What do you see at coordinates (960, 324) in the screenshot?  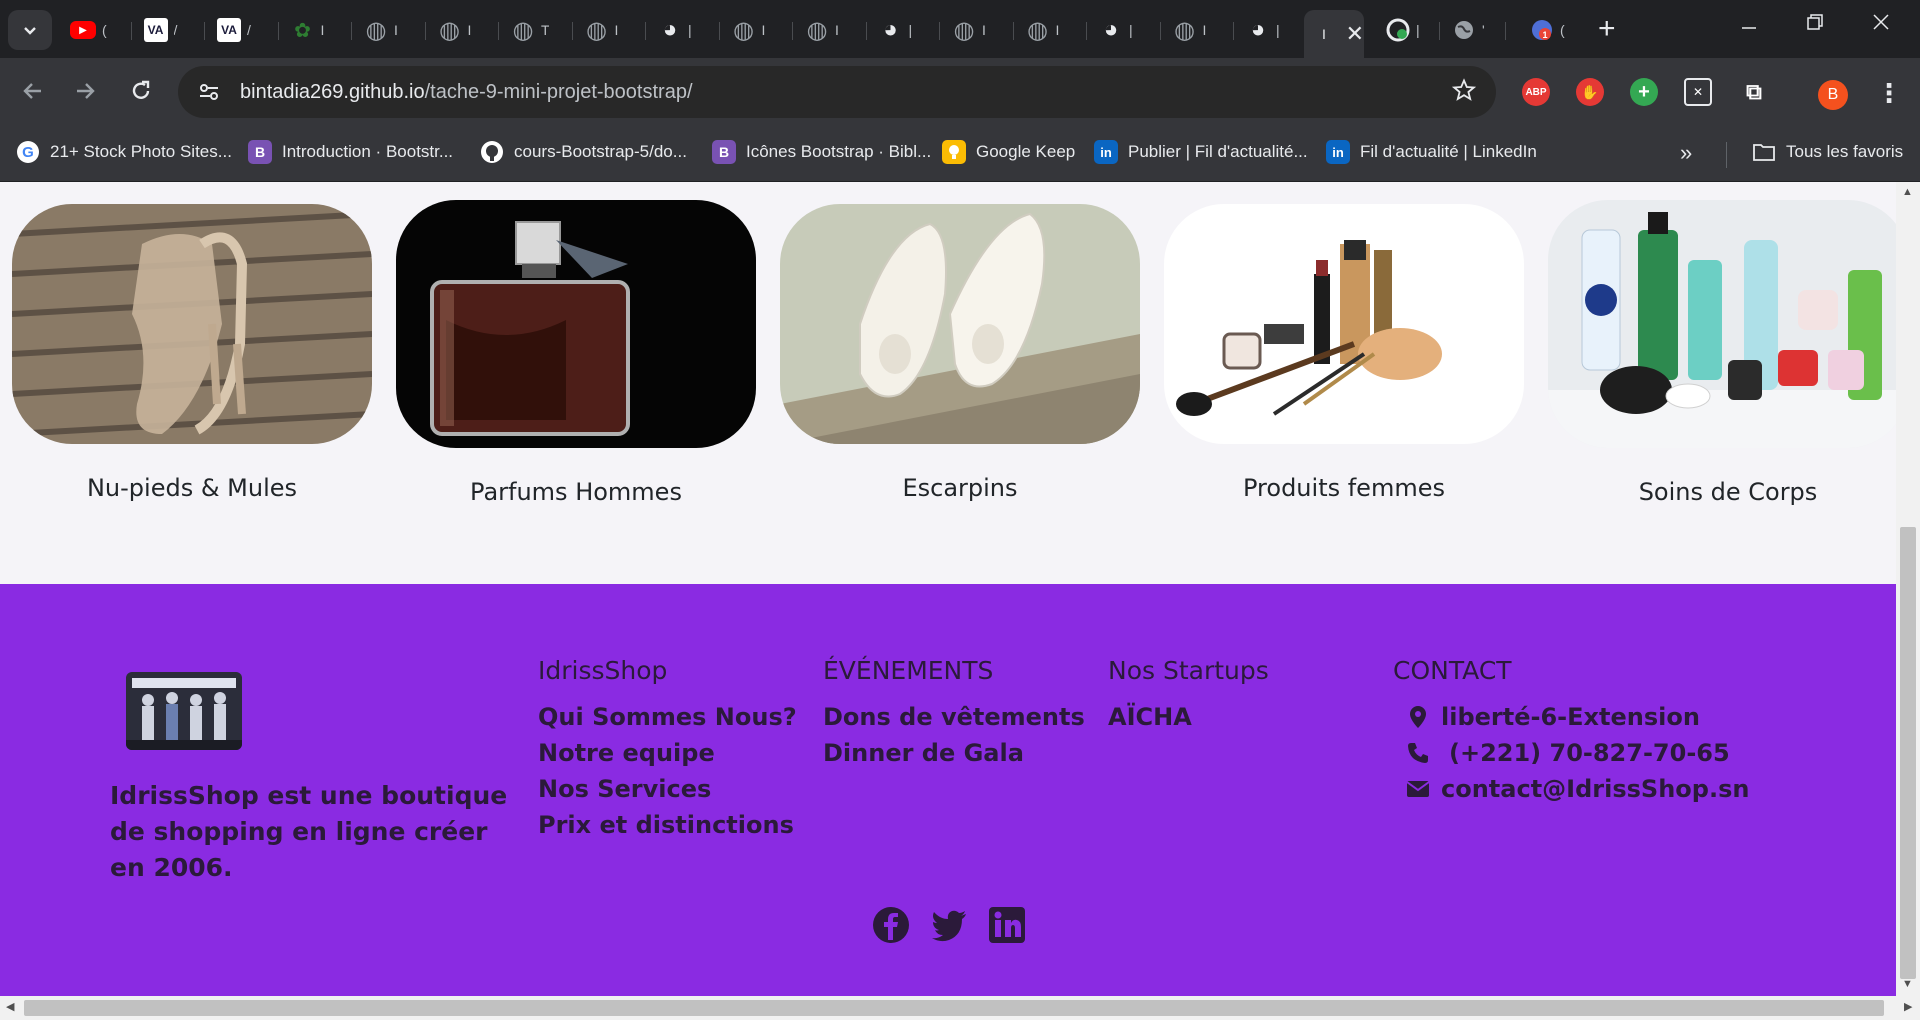 I see `category-image-pumps` at bounding box center [960, 324].